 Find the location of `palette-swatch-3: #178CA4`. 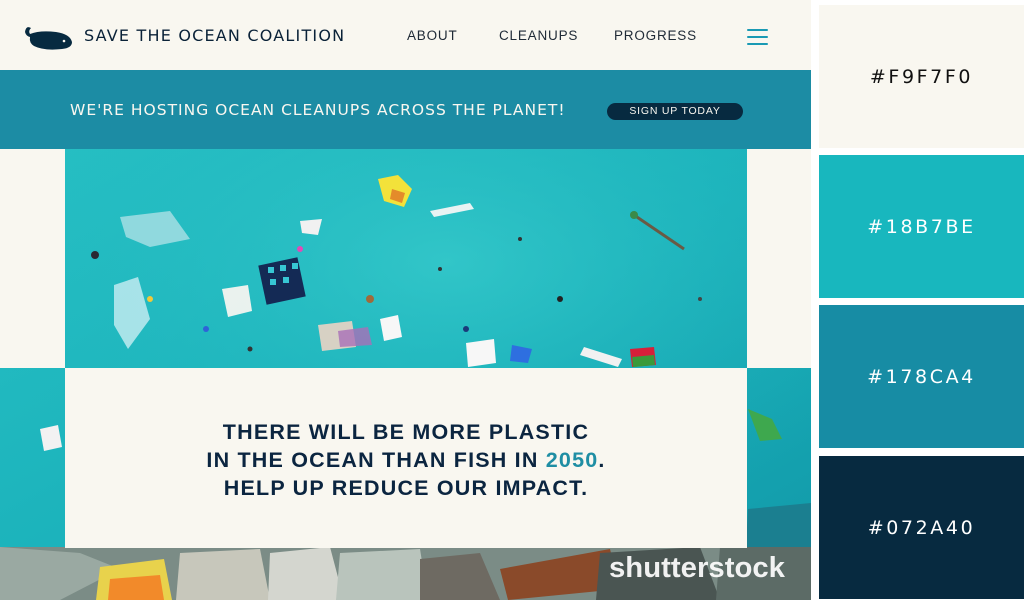

palette-swatch-3: #178CA4 is located at coordinates (921, 376).